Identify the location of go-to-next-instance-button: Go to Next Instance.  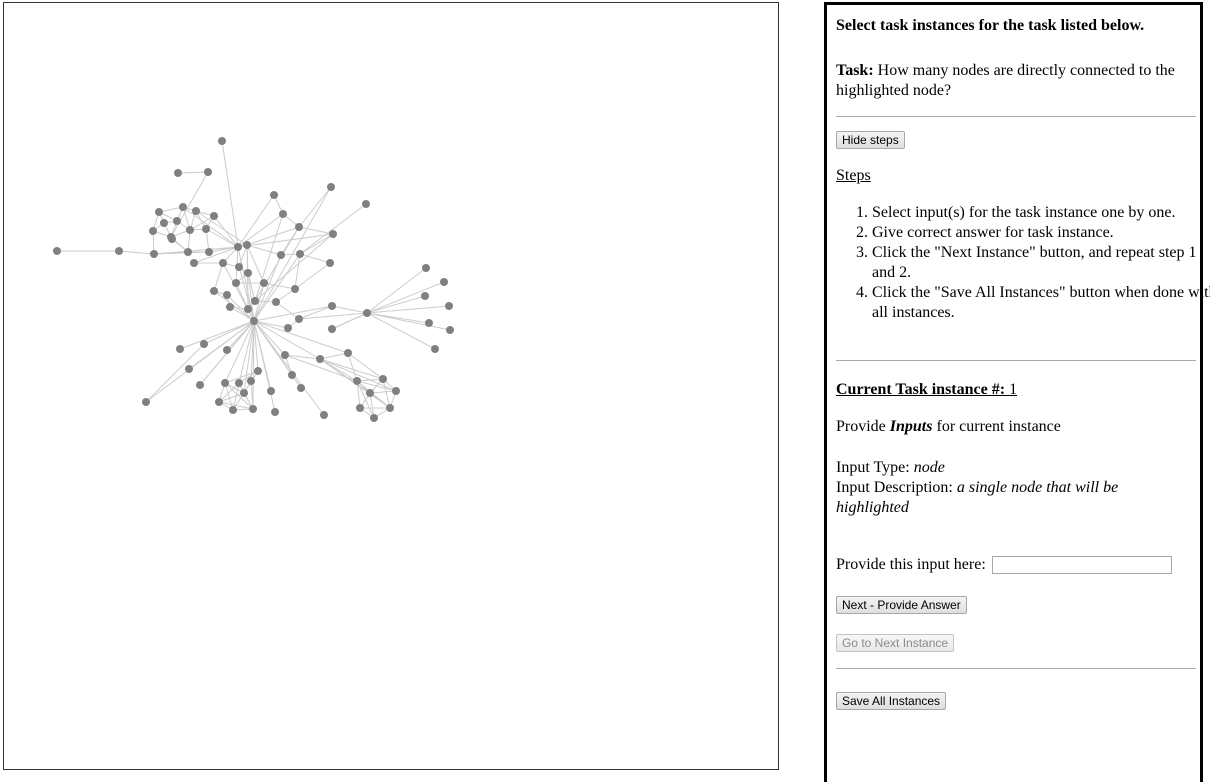
(895, 643).